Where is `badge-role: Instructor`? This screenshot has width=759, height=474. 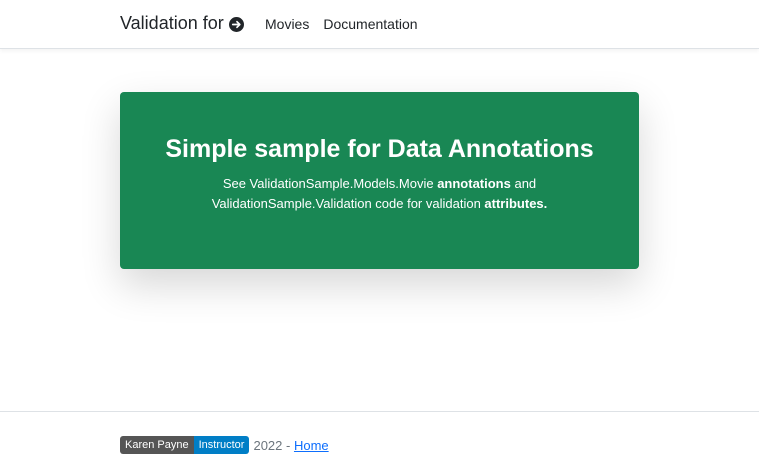
badge-role: Instructor is located at coordinates (221, 445).